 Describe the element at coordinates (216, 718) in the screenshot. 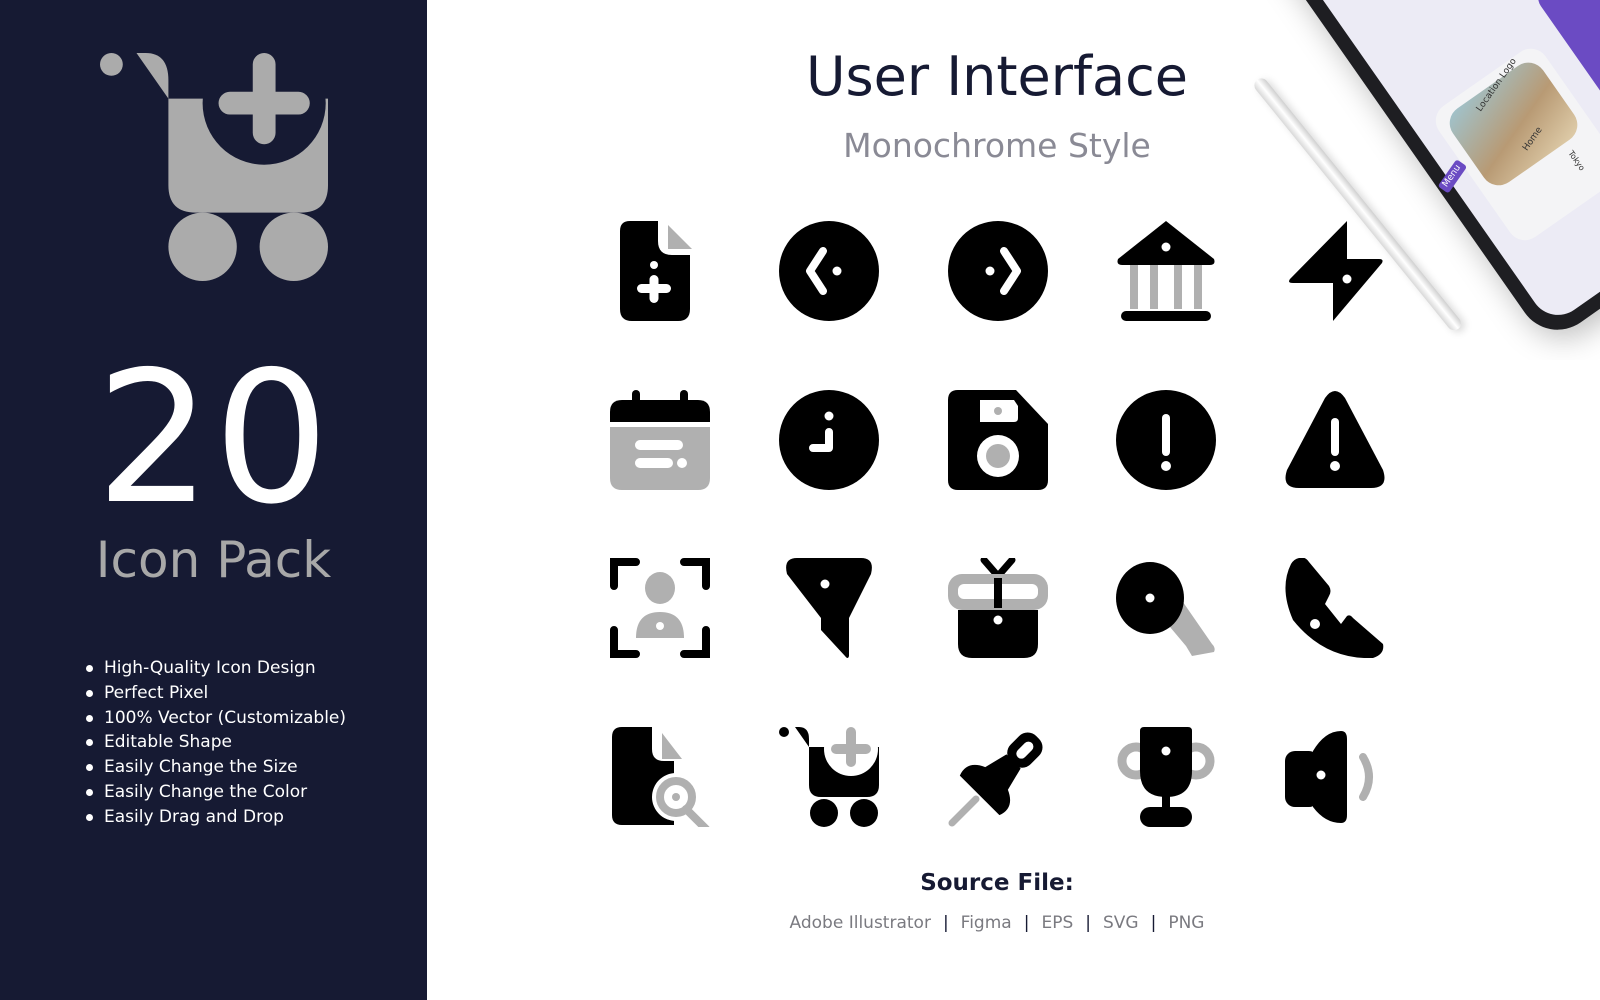

I see `feature-item: 100% Vector (Customizable)` at that location.